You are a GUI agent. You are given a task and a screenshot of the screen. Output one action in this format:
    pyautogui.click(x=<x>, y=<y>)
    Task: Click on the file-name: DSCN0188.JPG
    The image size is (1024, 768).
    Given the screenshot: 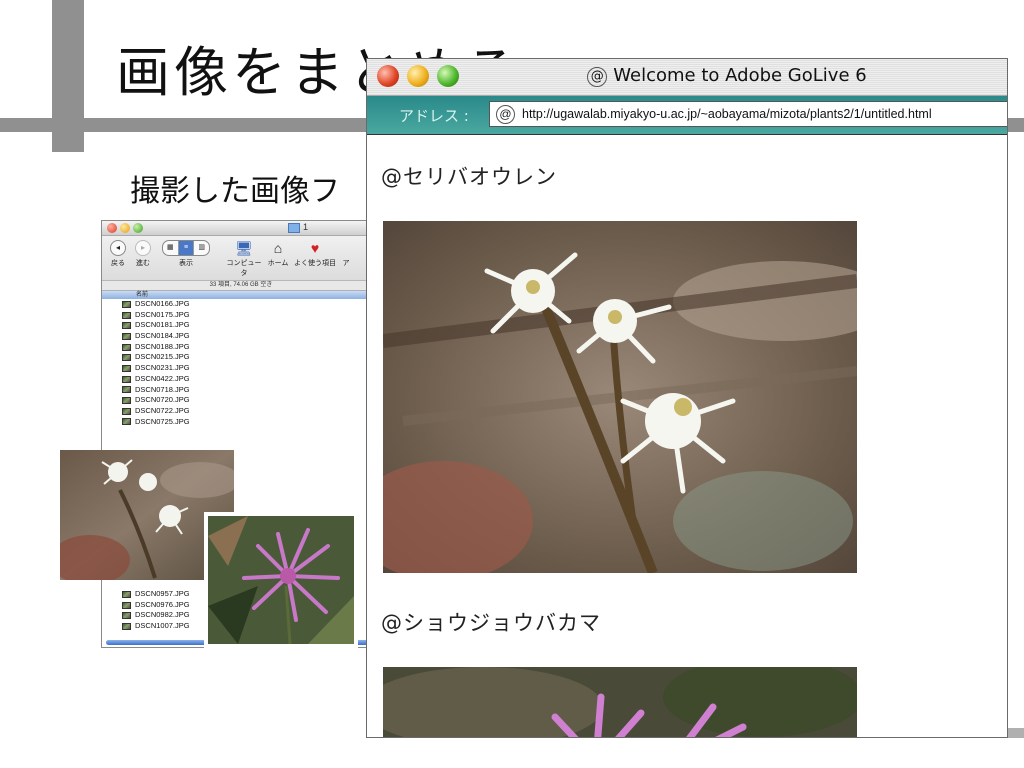 What is the action you would take?
    pyautogui.click(x=162, y=346)
    